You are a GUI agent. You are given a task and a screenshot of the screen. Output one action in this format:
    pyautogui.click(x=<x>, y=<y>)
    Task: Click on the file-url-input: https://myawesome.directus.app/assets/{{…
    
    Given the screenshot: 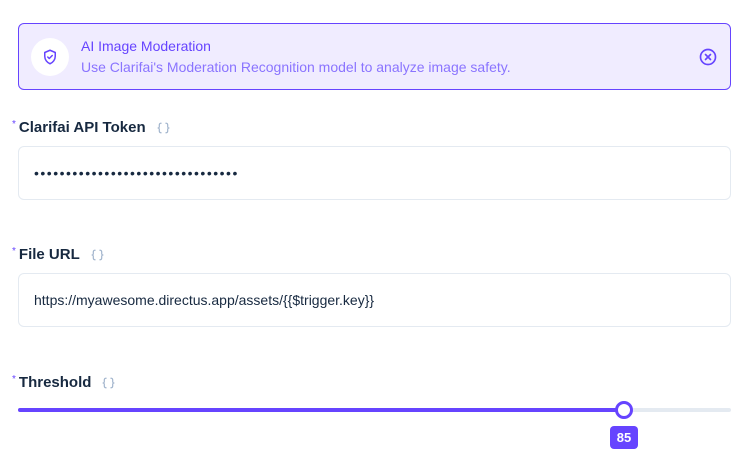 What is the action you would take?
    pyautogui.click(x=374, y=300)
    